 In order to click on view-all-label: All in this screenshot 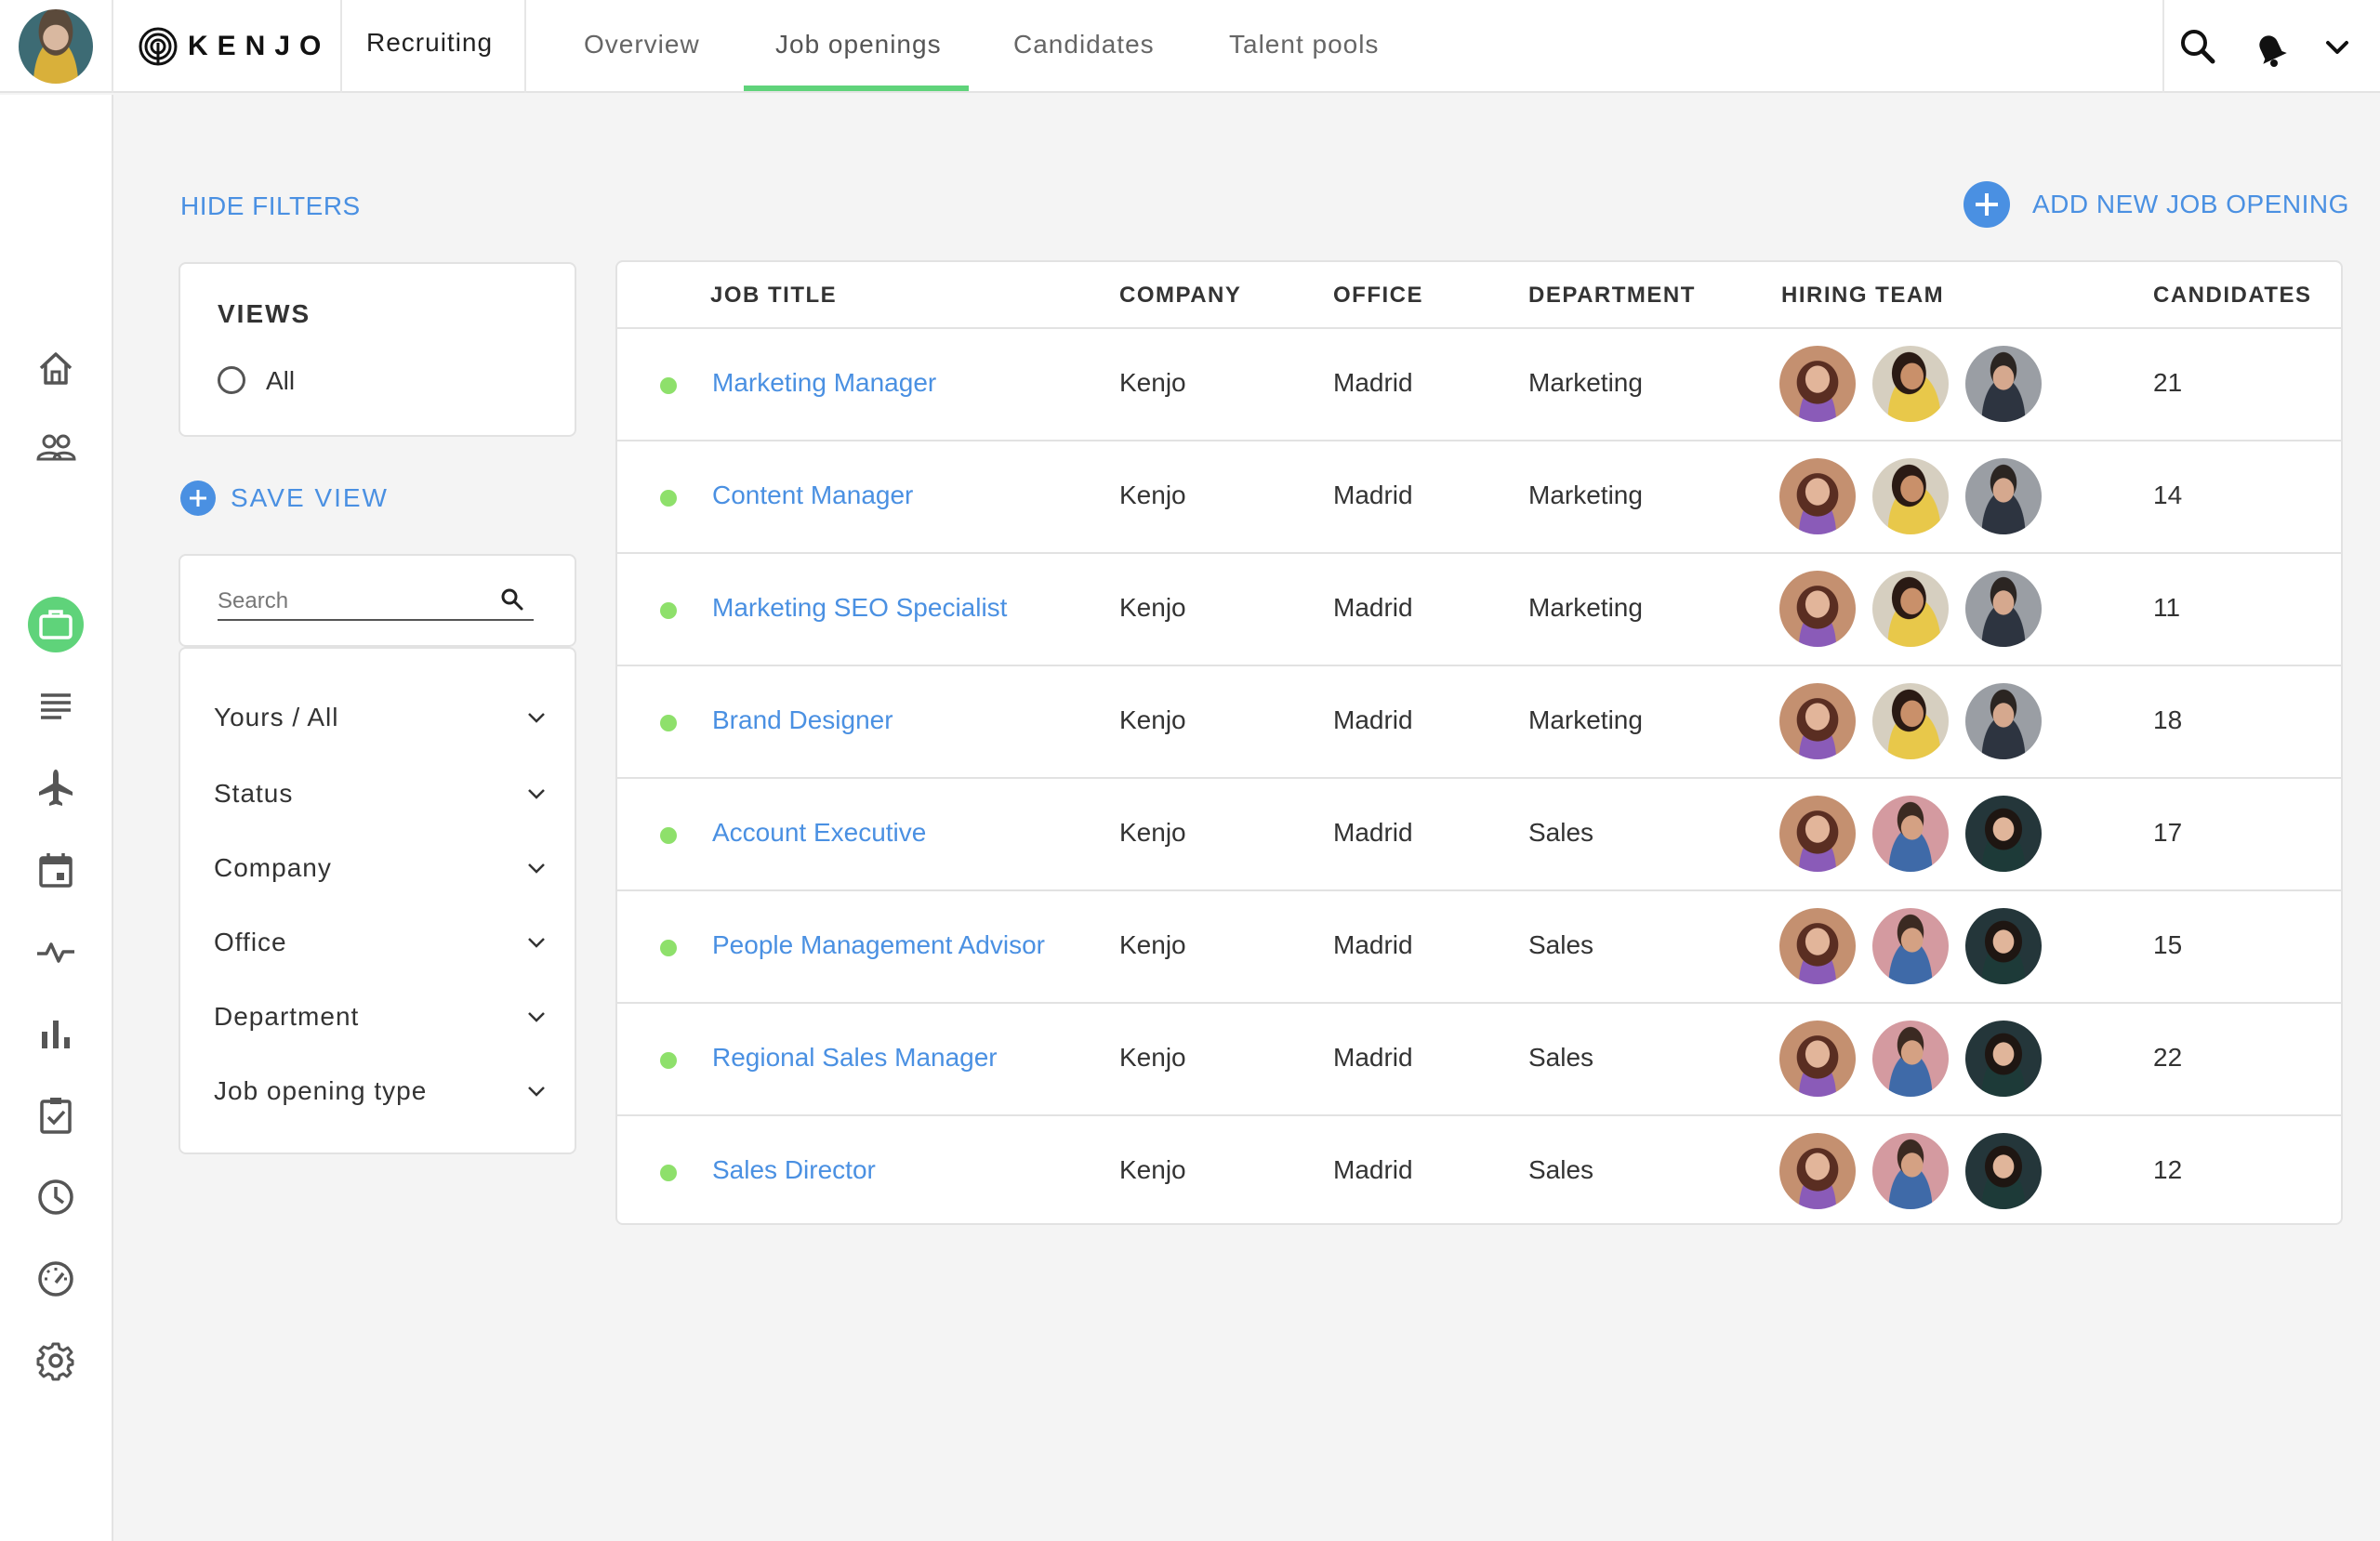, I will do `click(280, 381)`.